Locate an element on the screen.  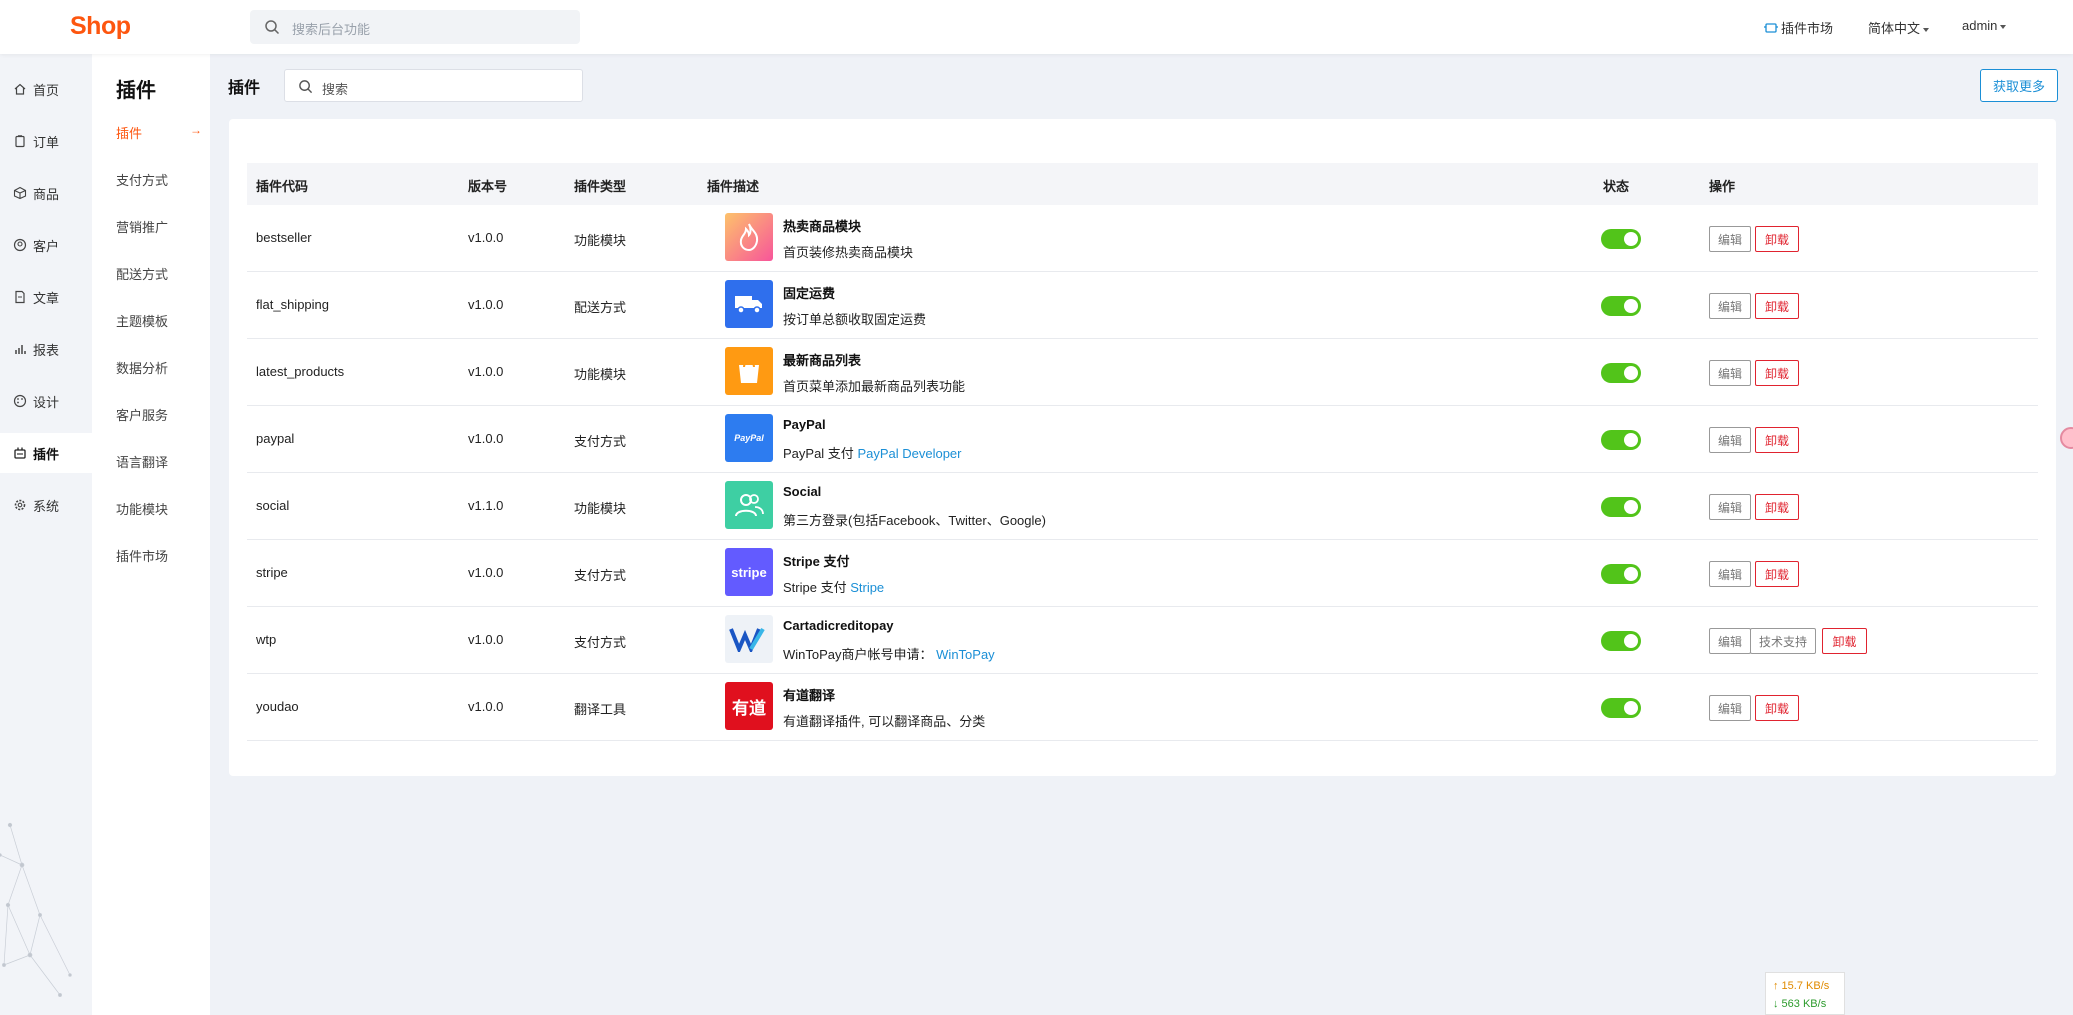
plugin-name: Stripe 支付 is located at coordinates (816, 561).